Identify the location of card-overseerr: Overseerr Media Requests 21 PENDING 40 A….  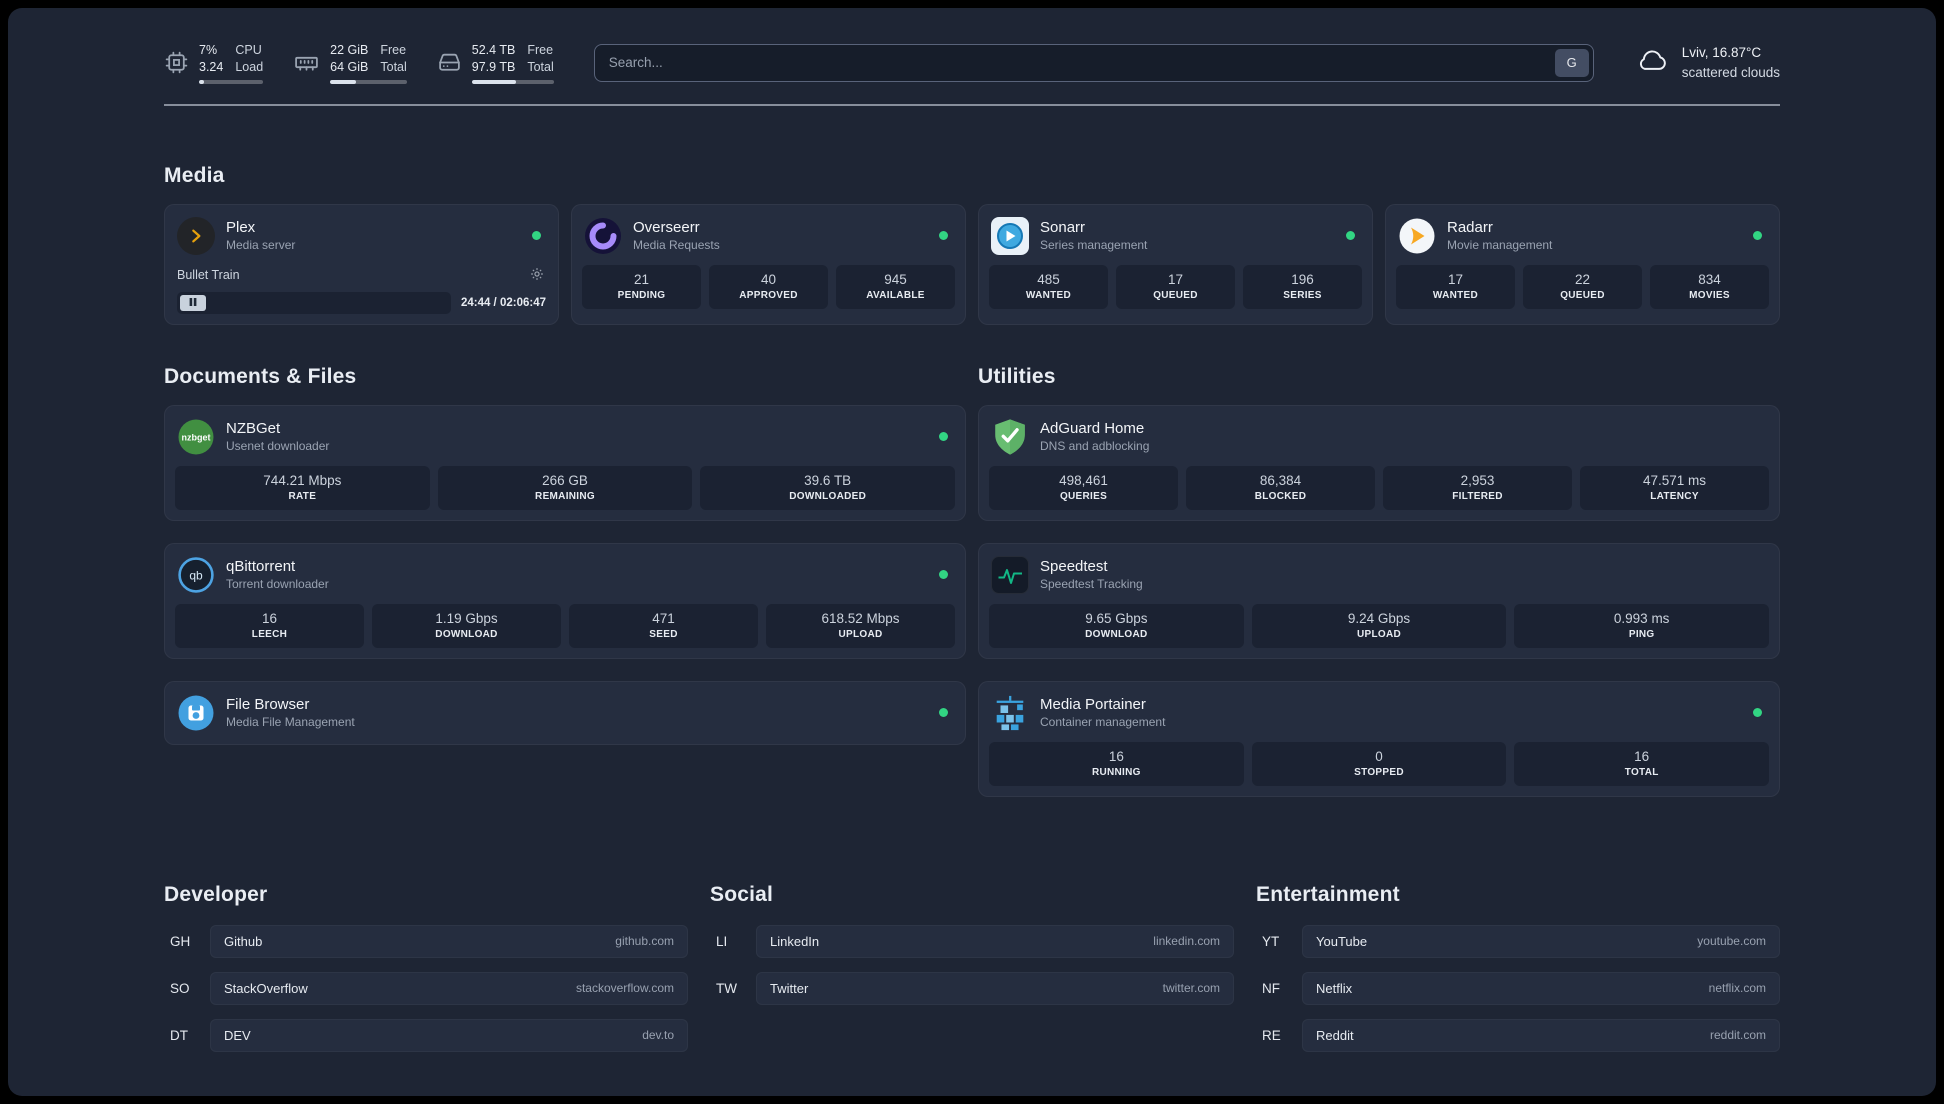
(768, 264).